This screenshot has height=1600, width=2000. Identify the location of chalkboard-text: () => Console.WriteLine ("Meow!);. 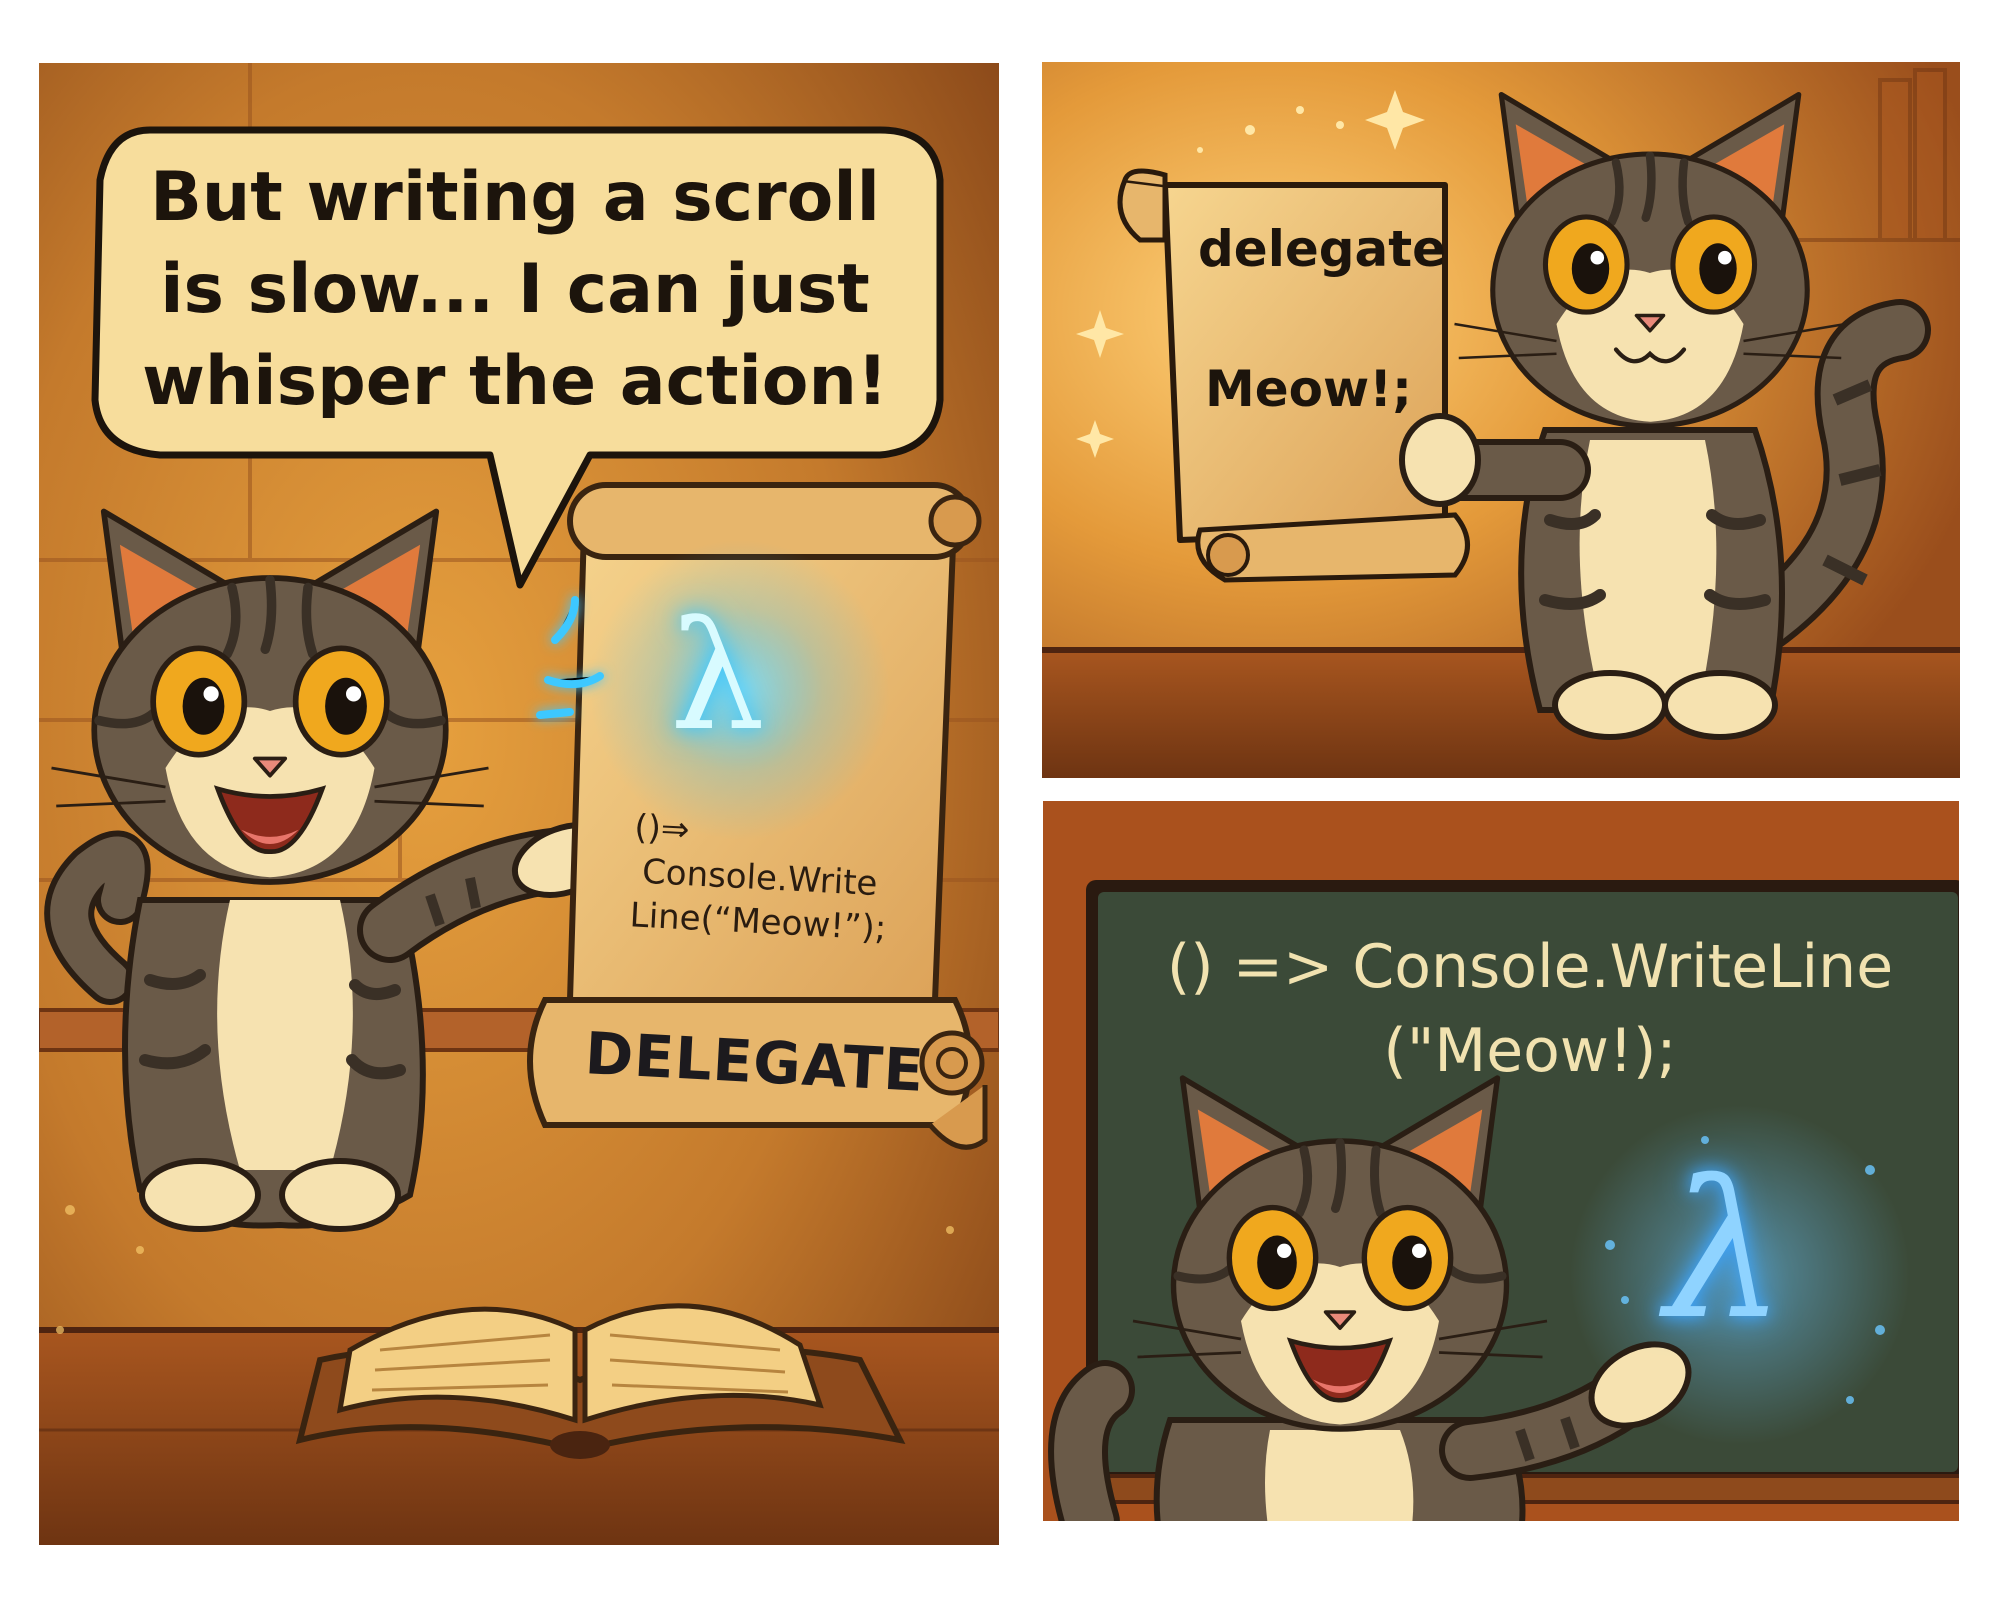
(1530, 1009).